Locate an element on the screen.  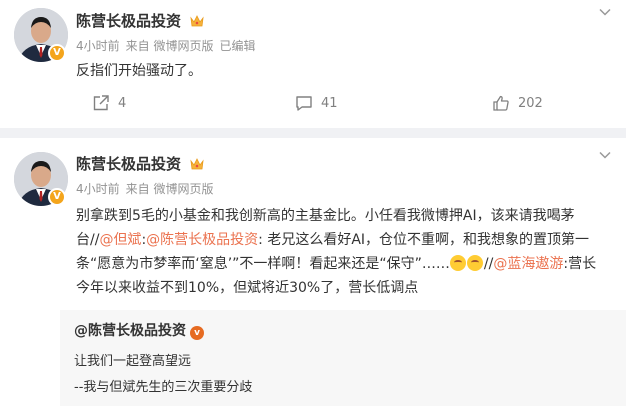
repost-button: 4 is located at coordinates (109, 103).